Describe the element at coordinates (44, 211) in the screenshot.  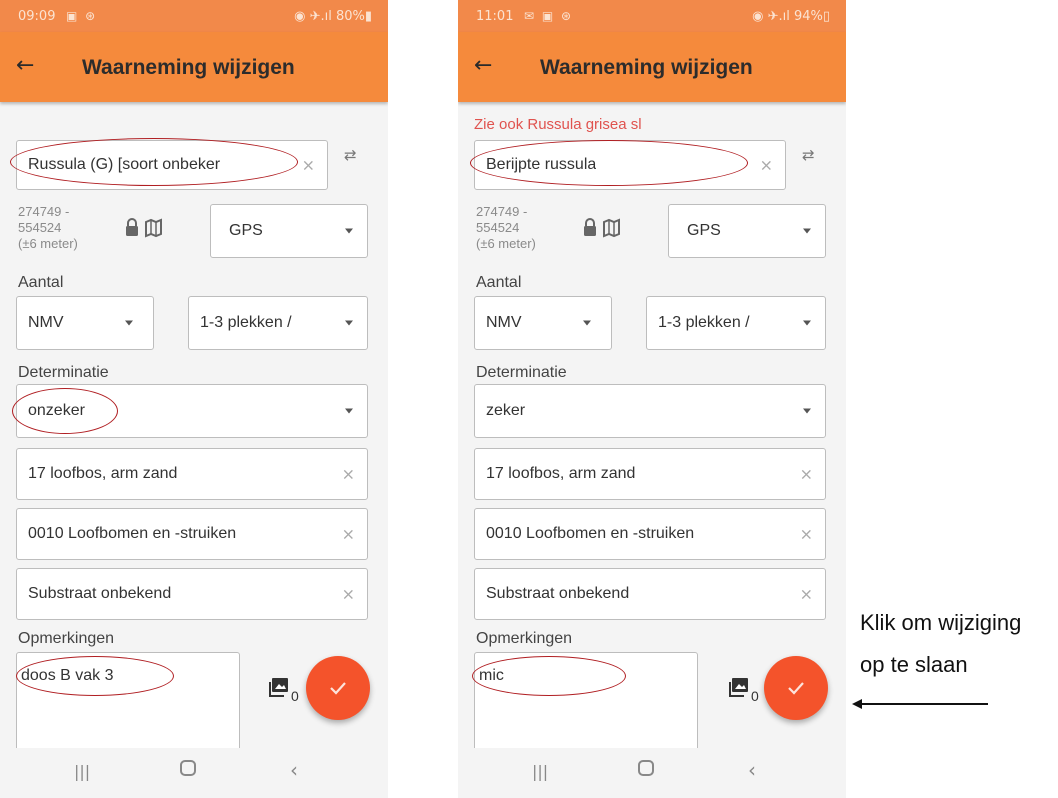
I see `coord-x: 274749 -` at that location.